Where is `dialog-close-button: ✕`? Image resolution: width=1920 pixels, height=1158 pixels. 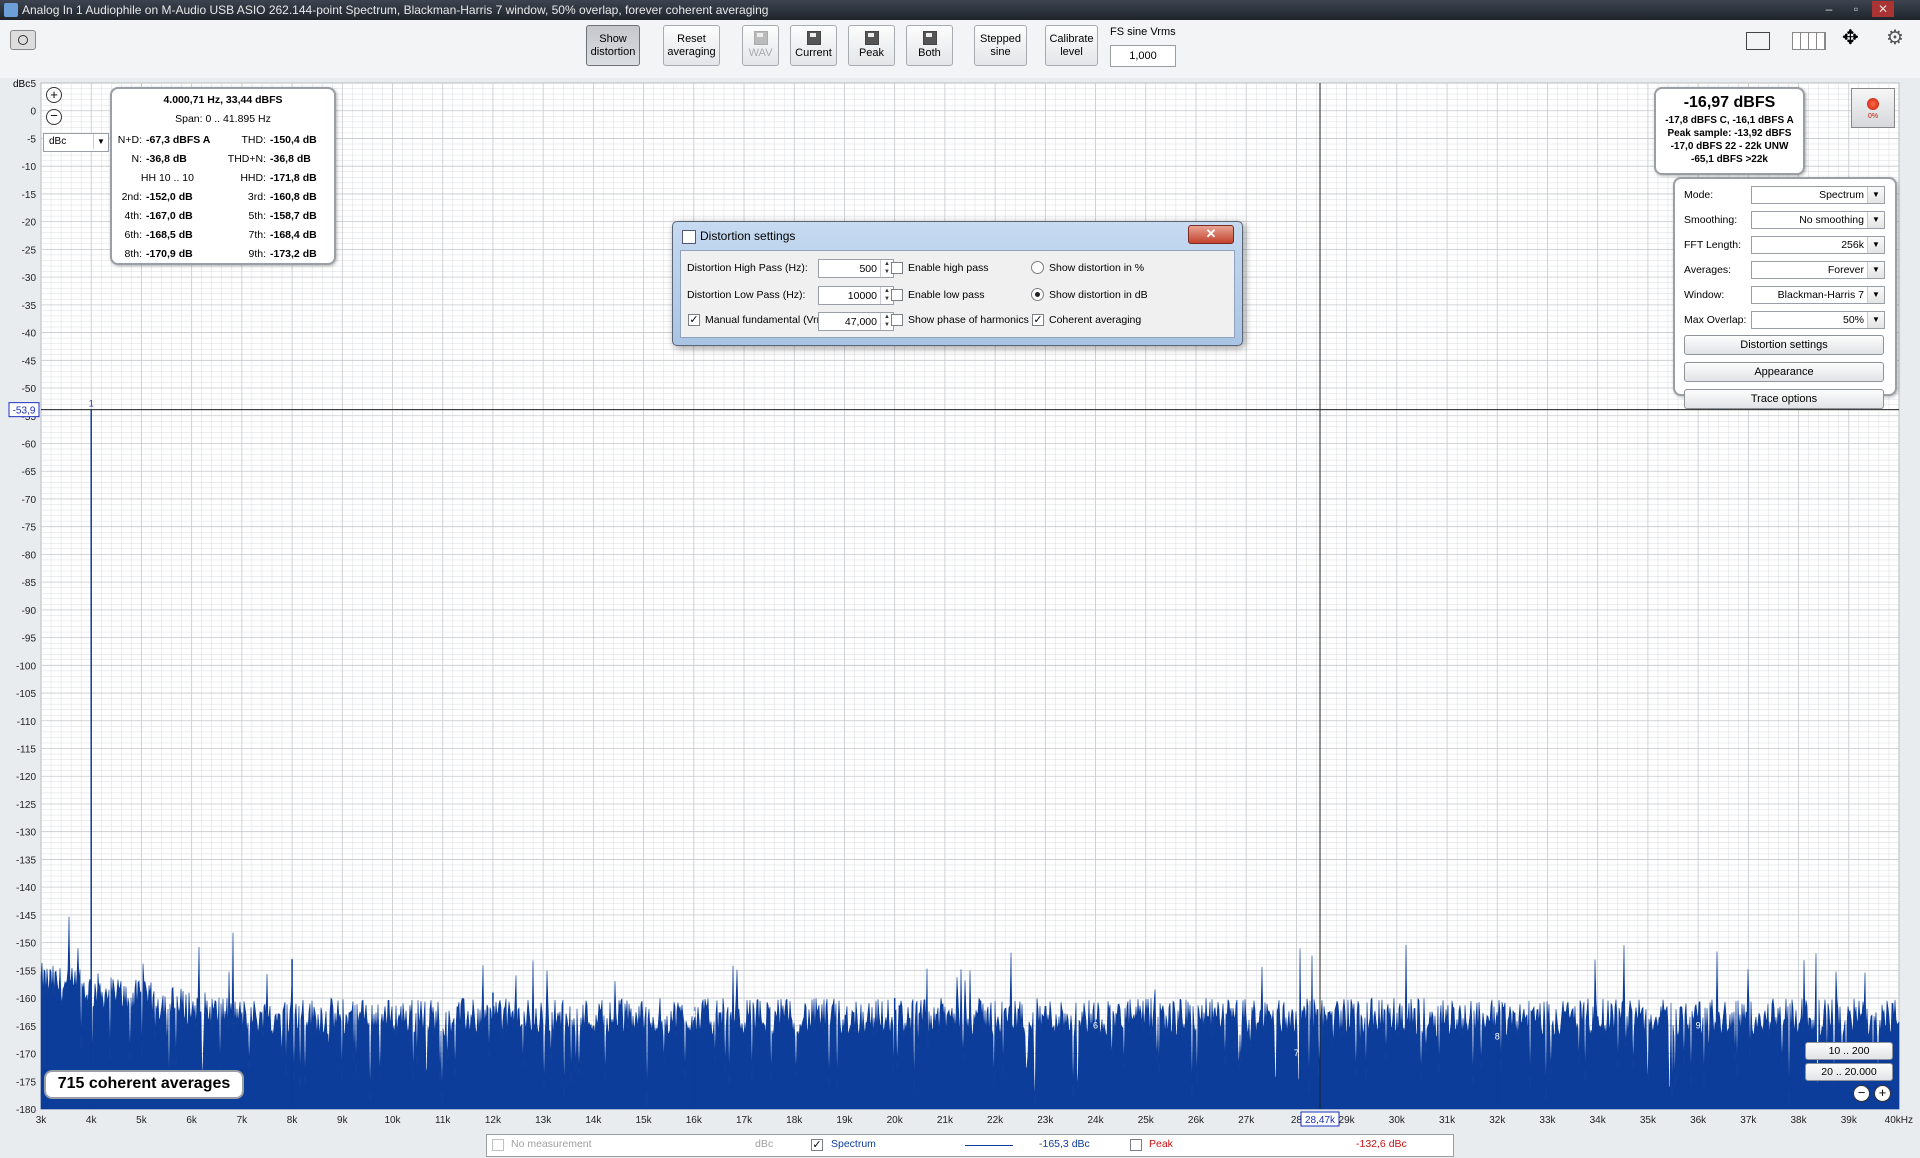 dialog-close-button: ✕ is located at coordinates (1211, 234).